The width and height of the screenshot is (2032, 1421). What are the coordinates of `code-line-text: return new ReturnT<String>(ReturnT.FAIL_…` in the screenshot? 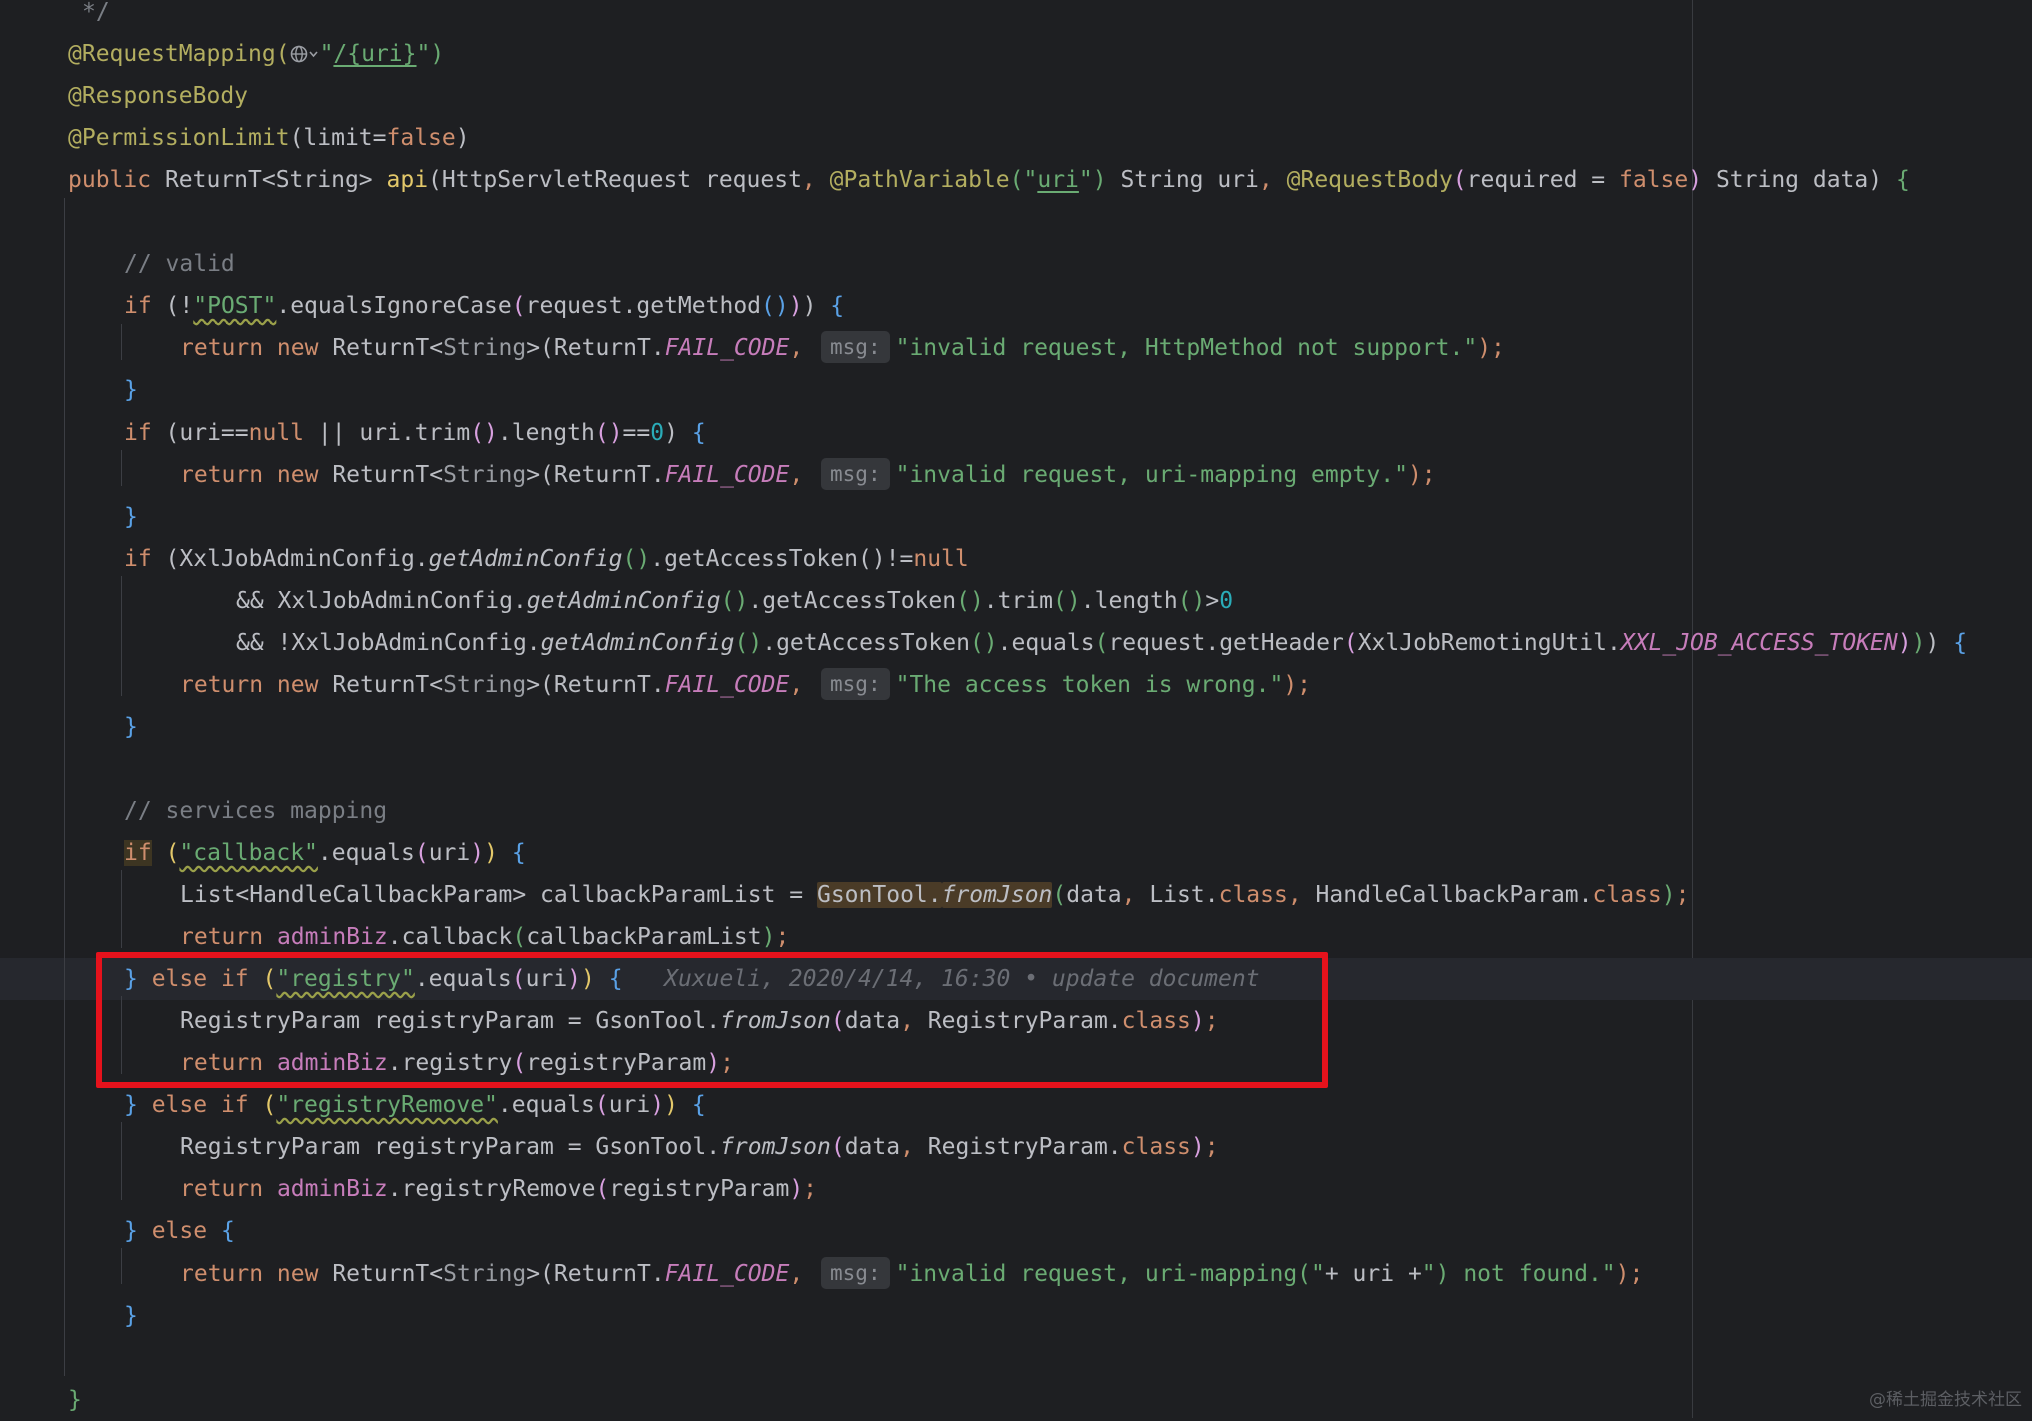 It's located at (745, 685).